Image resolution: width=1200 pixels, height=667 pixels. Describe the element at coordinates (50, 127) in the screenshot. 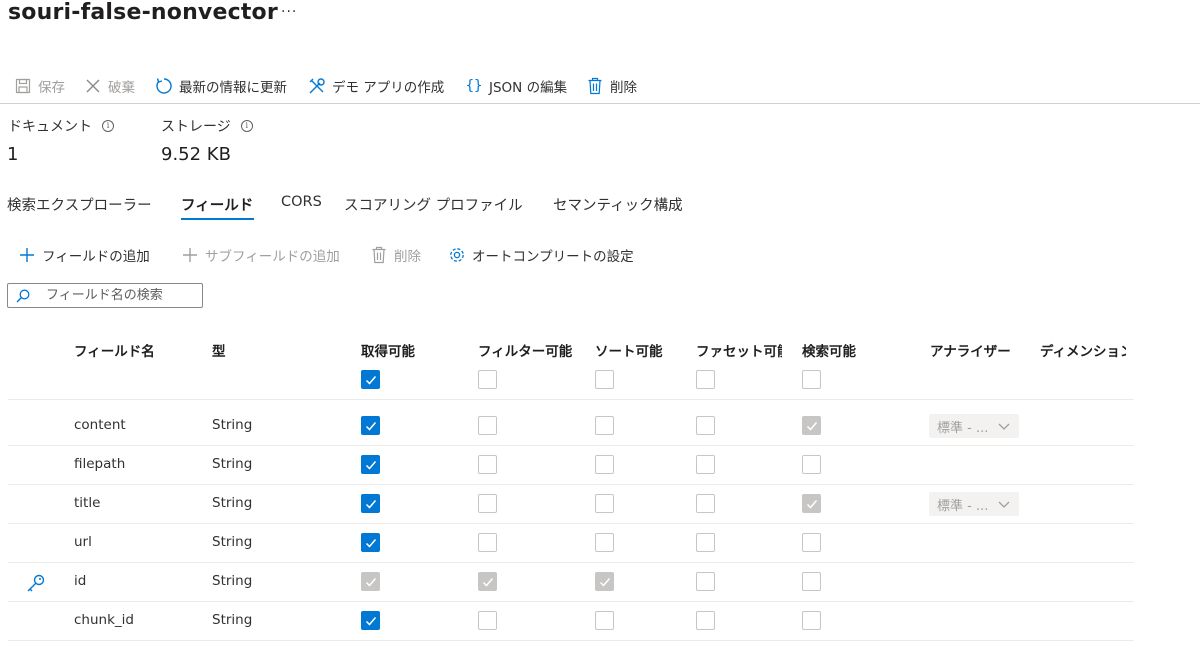

I see `documents-label-text: ドキュメント` at that location.